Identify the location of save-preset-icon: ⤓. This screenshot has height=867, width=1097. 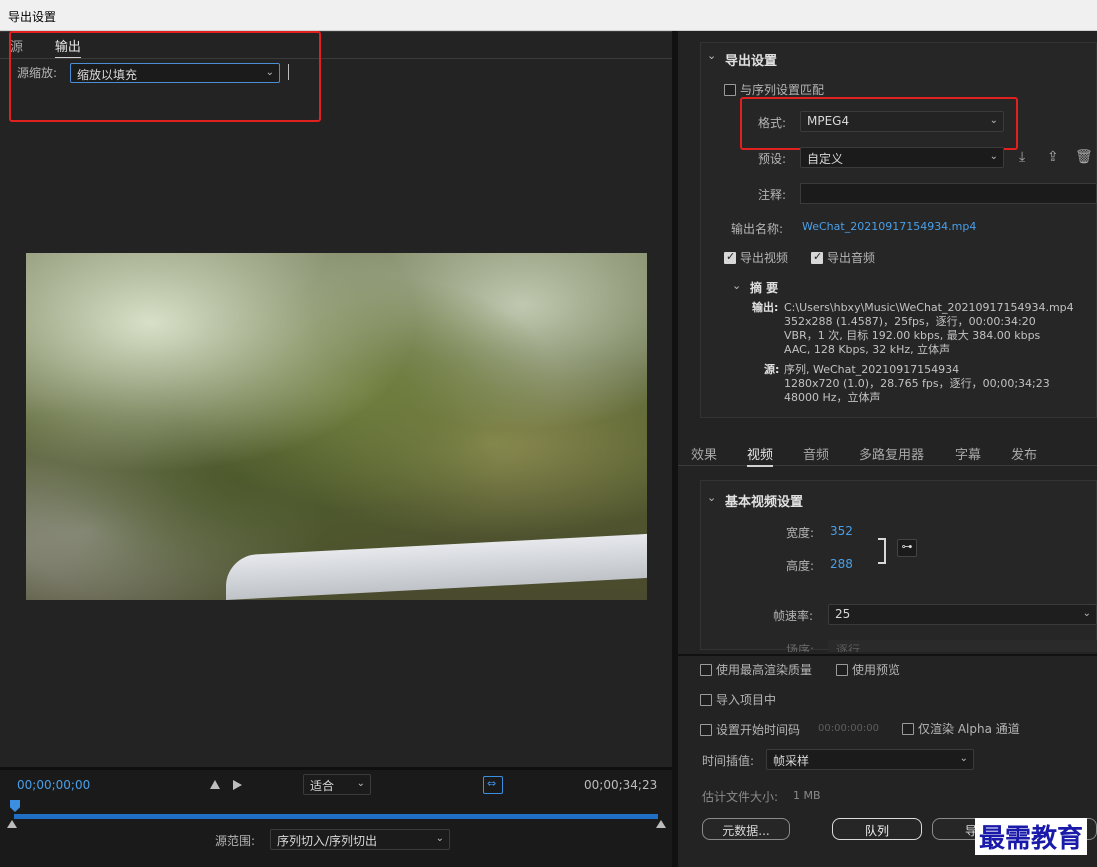
(1022, 157).